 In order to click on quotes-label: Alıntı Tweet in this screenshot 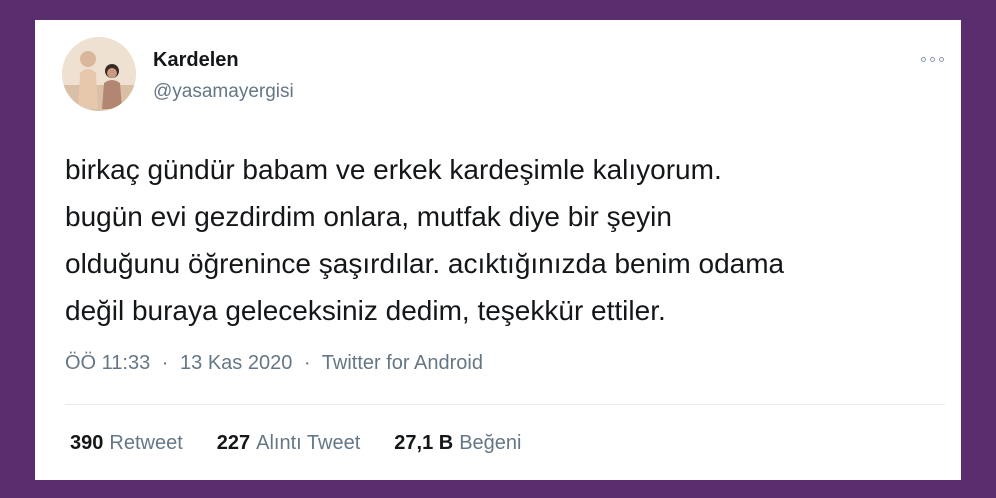, I will do `click(308, 443)`.